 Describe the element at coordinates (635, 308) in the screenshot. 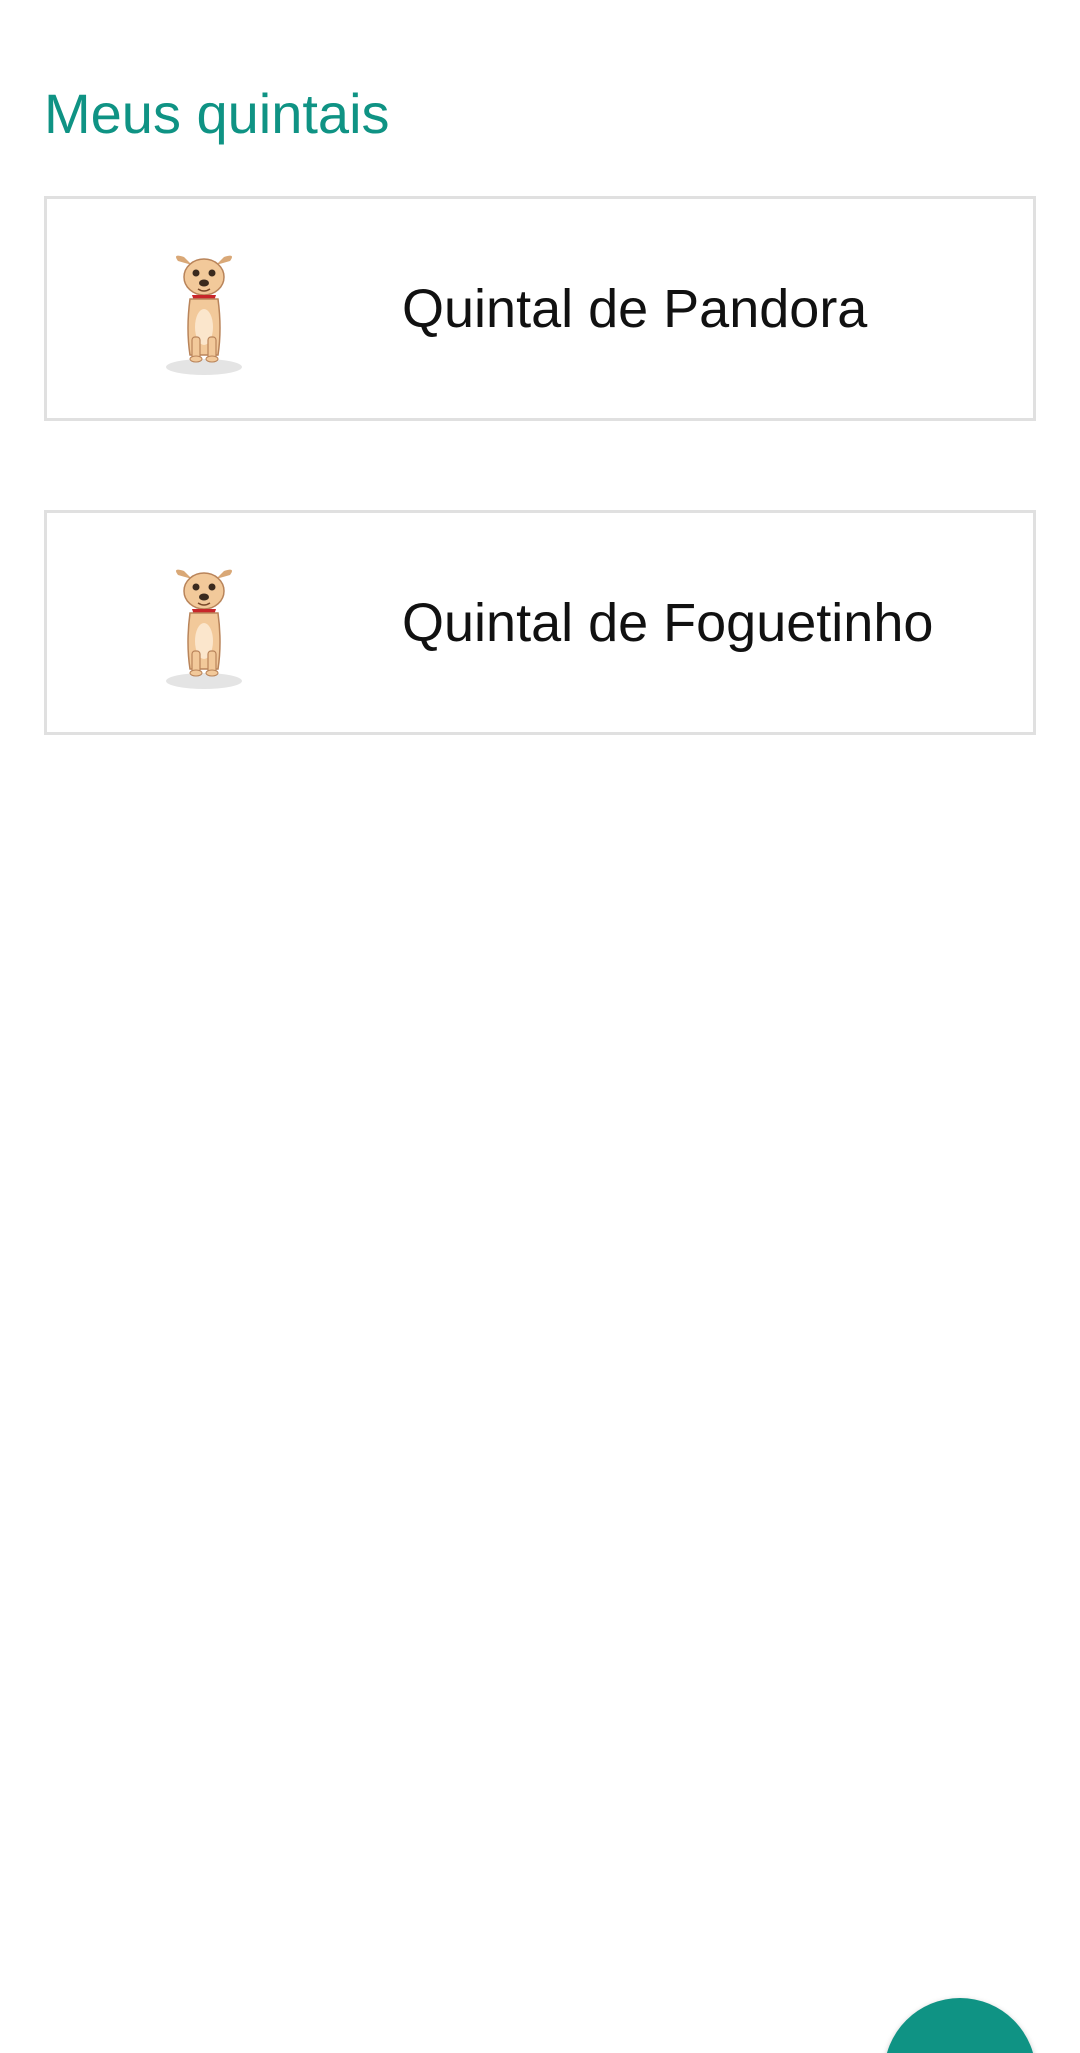

I see `yard-name: Quintal de Pandora` at that location.